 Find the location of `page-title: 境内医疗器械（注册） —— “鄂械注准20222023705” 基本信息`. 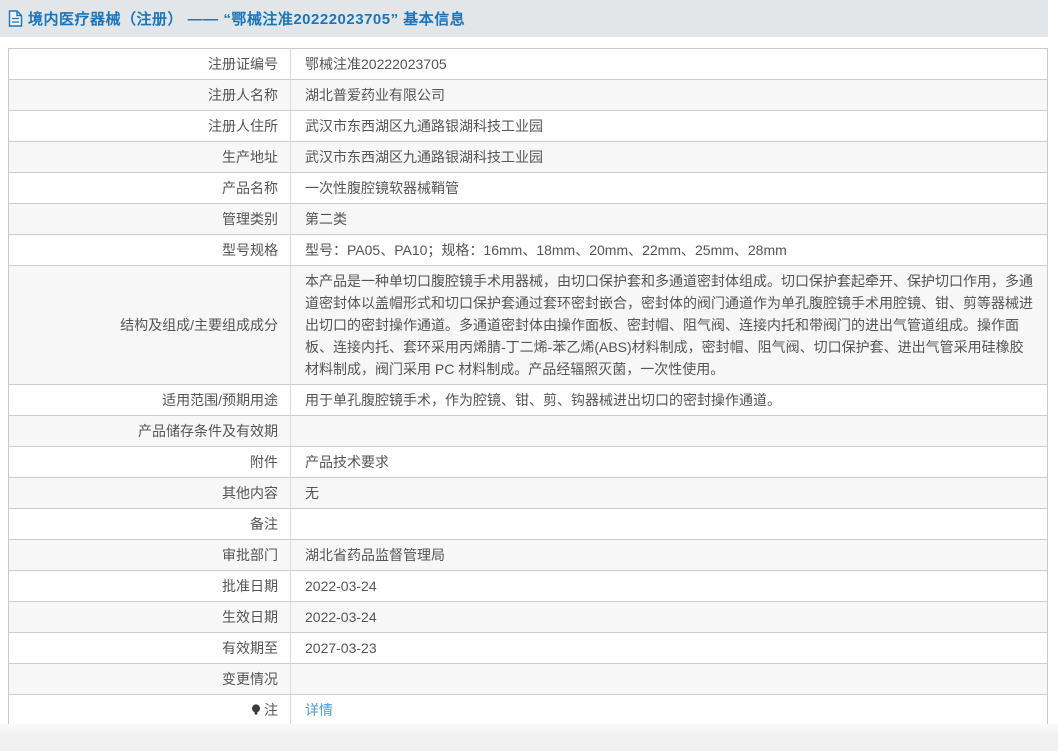

page-title: 境内医疗器械（注册） —— “鄂械注准20222023705” 基本信息 is located at coordinates (247, 19).